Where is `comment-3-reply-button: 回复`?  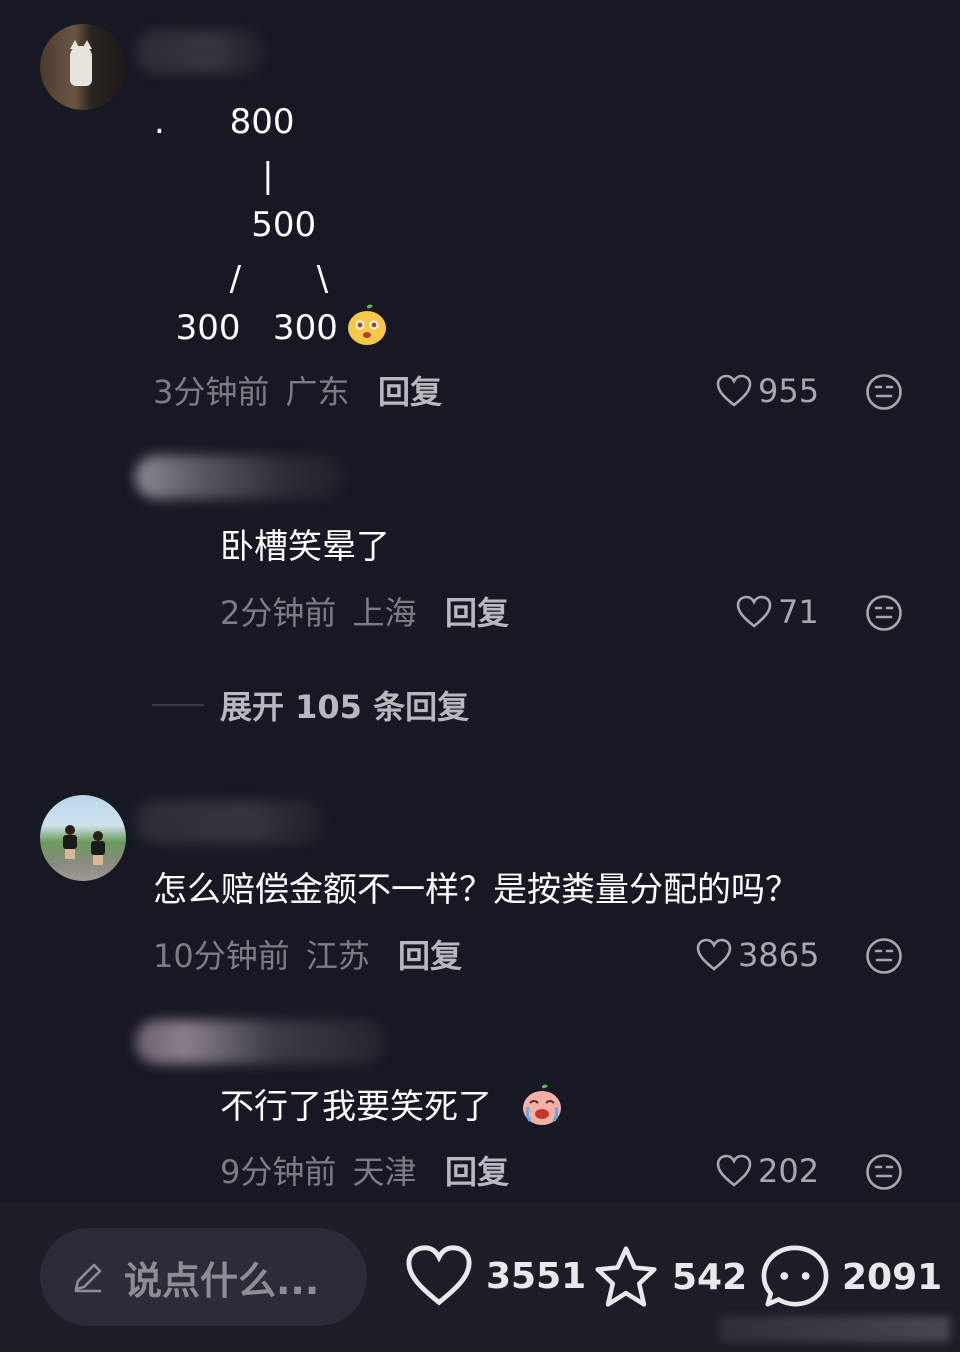 comment-3-reply-button: 回复 is located at coordinates (430, 956).